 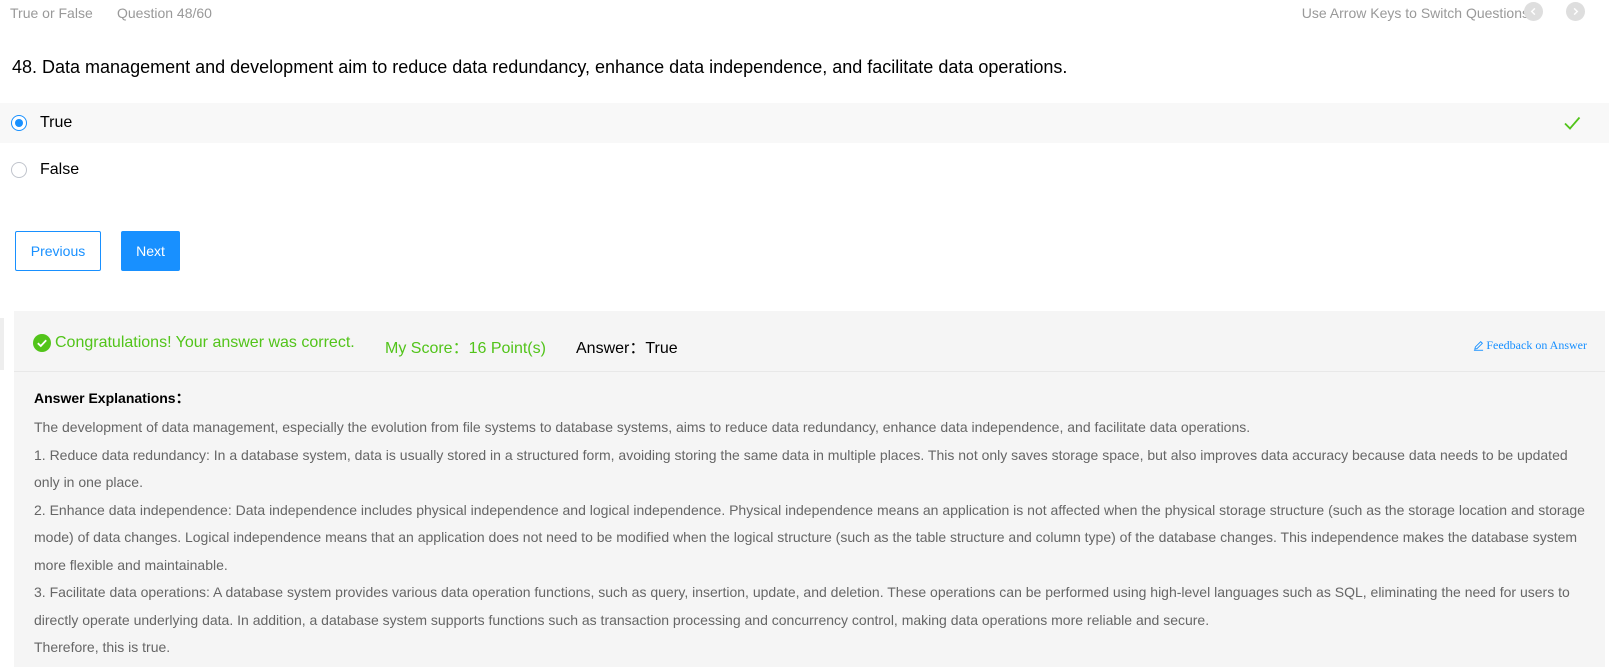 What do you see at coordinates (1415, 13) in the screenshot?
I see `keyboard-hint: Use Arrow Keys to Switch Questions` at bounding box center [1415, 13].